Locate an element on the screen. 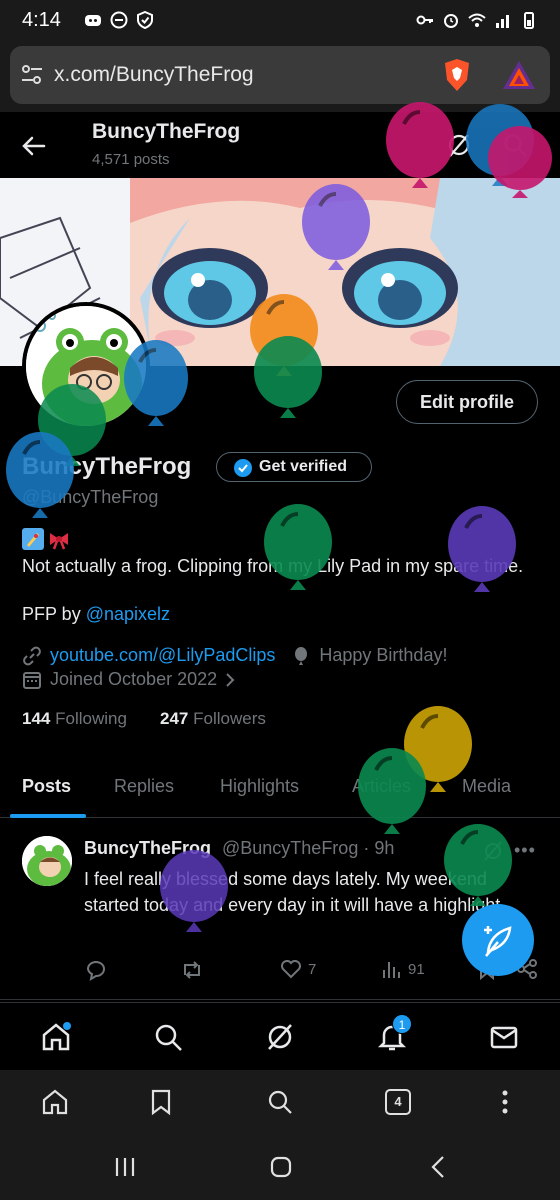  search-icon is located at coordinates (515, 145).